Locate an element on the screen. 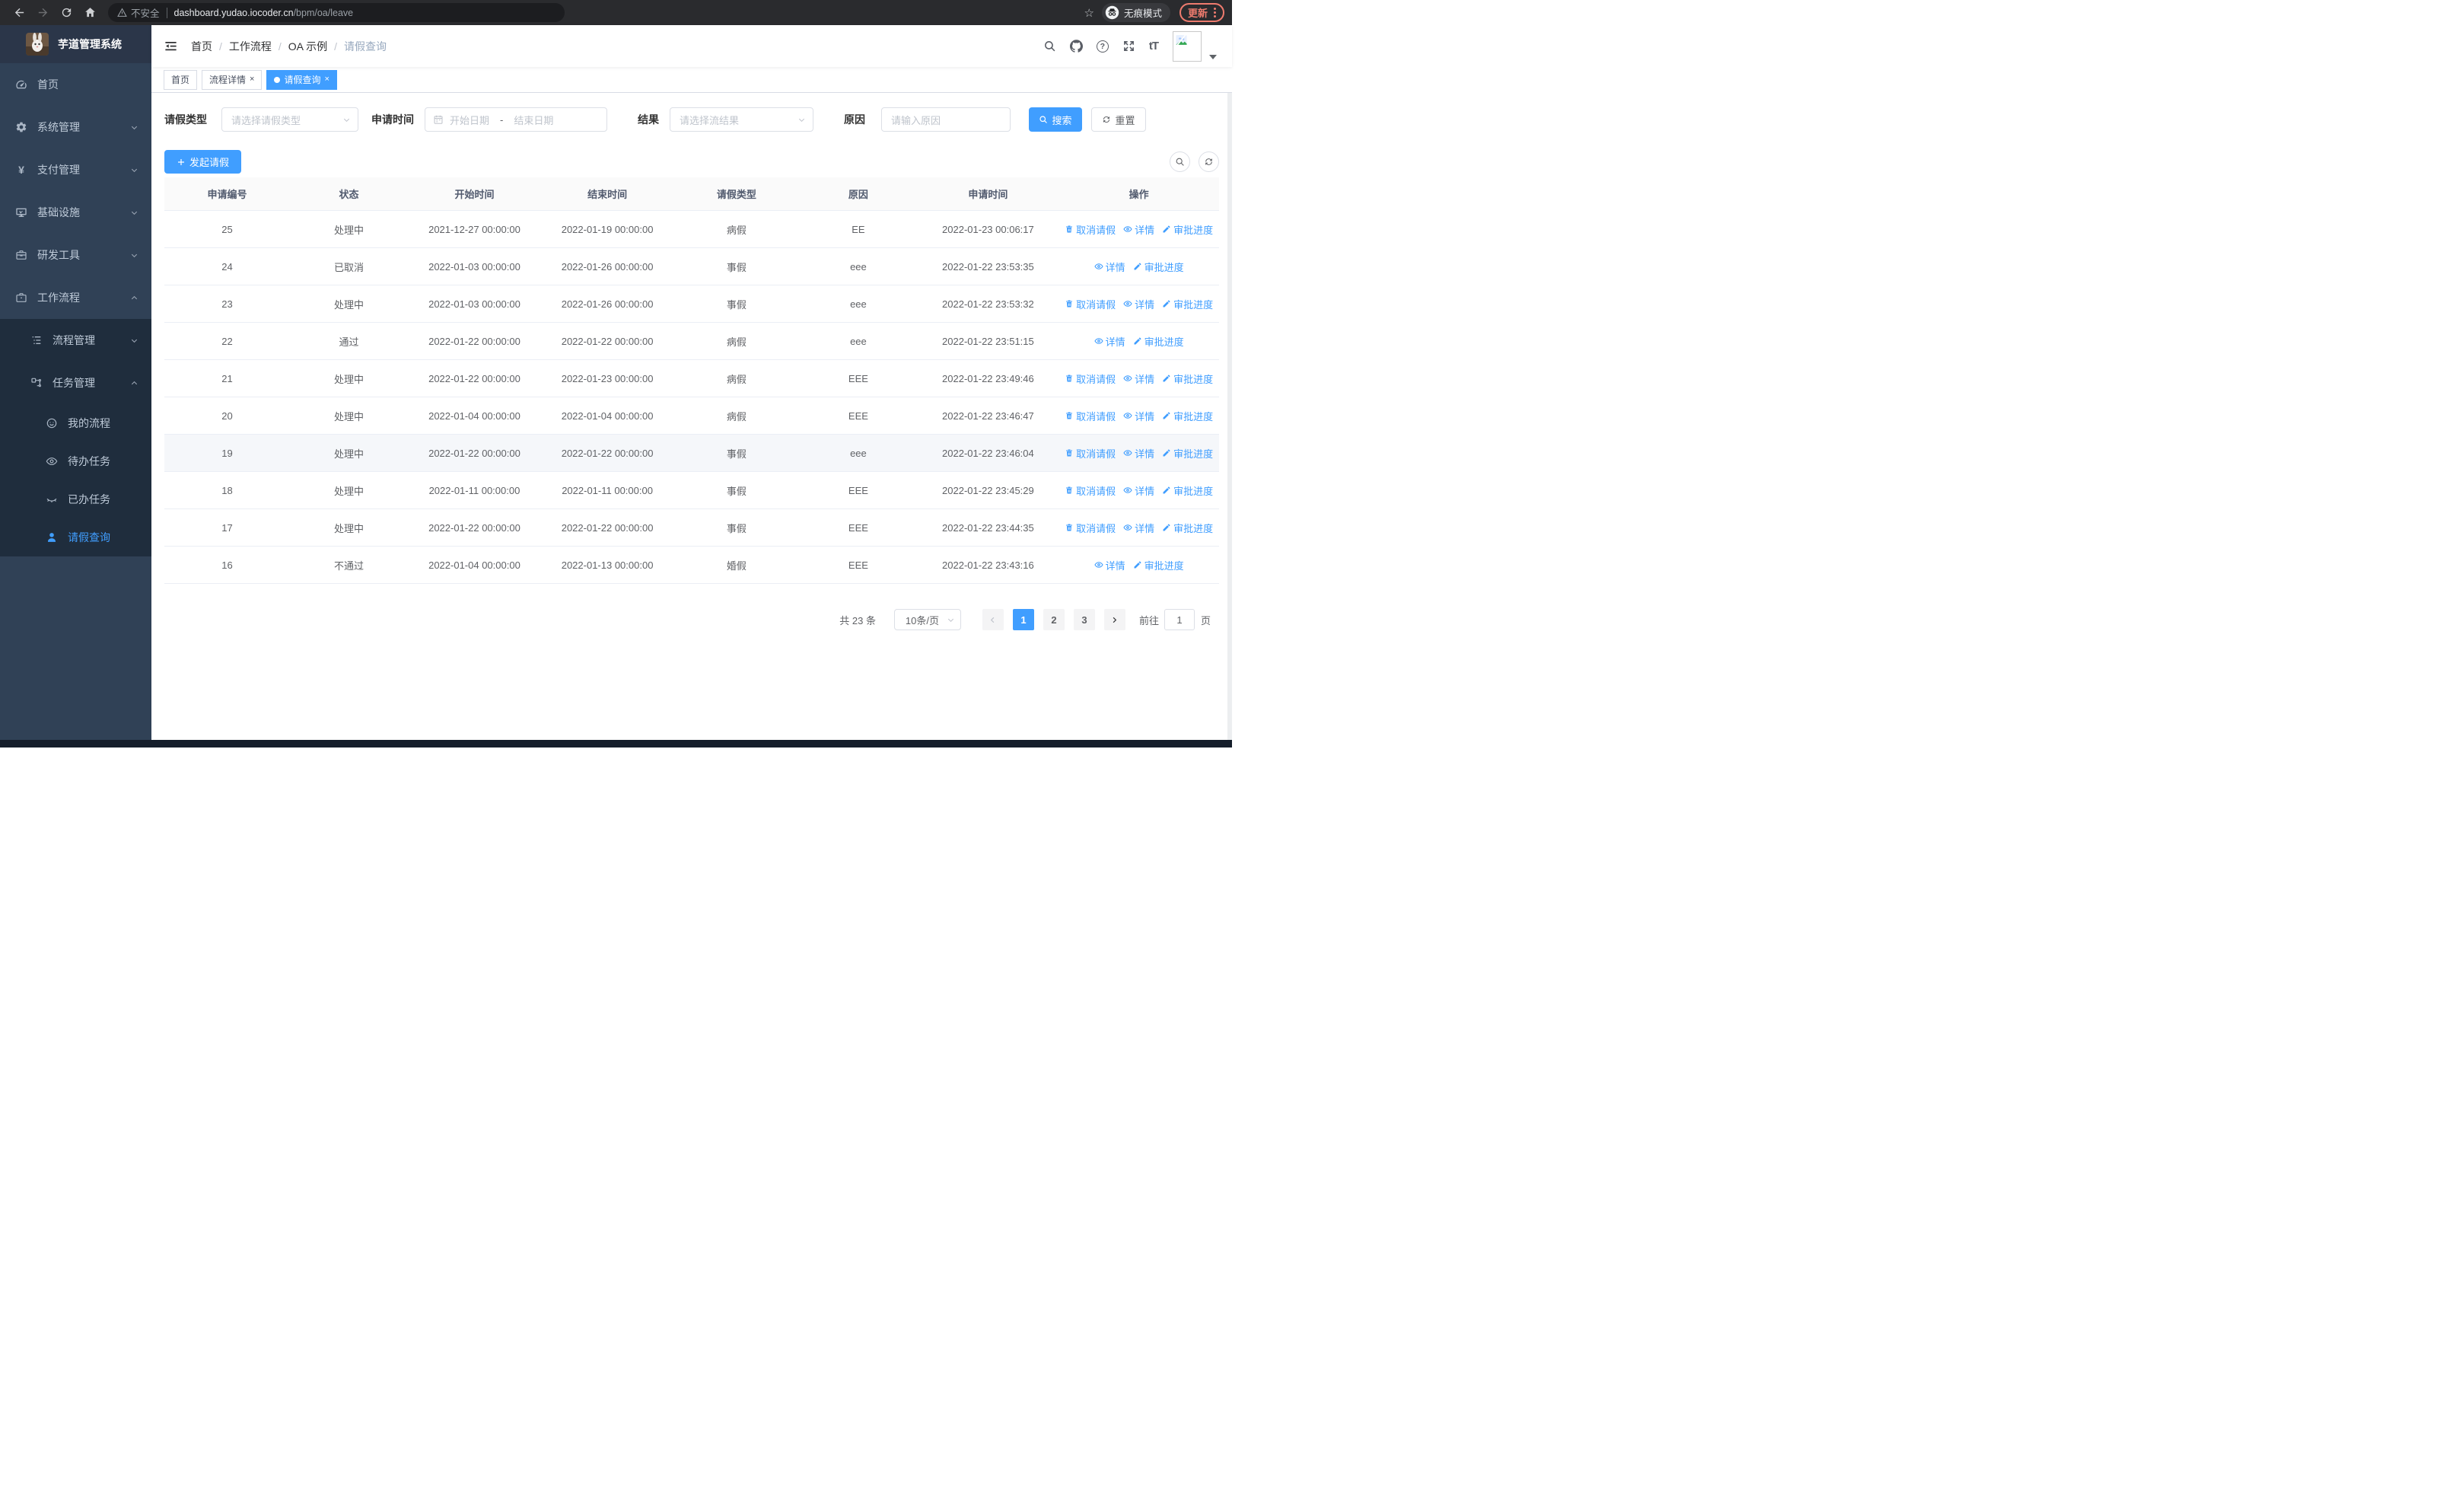 The height and width of the screenshot is (1495, 2464). chevron-up-icon is located at coordinates (134, 298).